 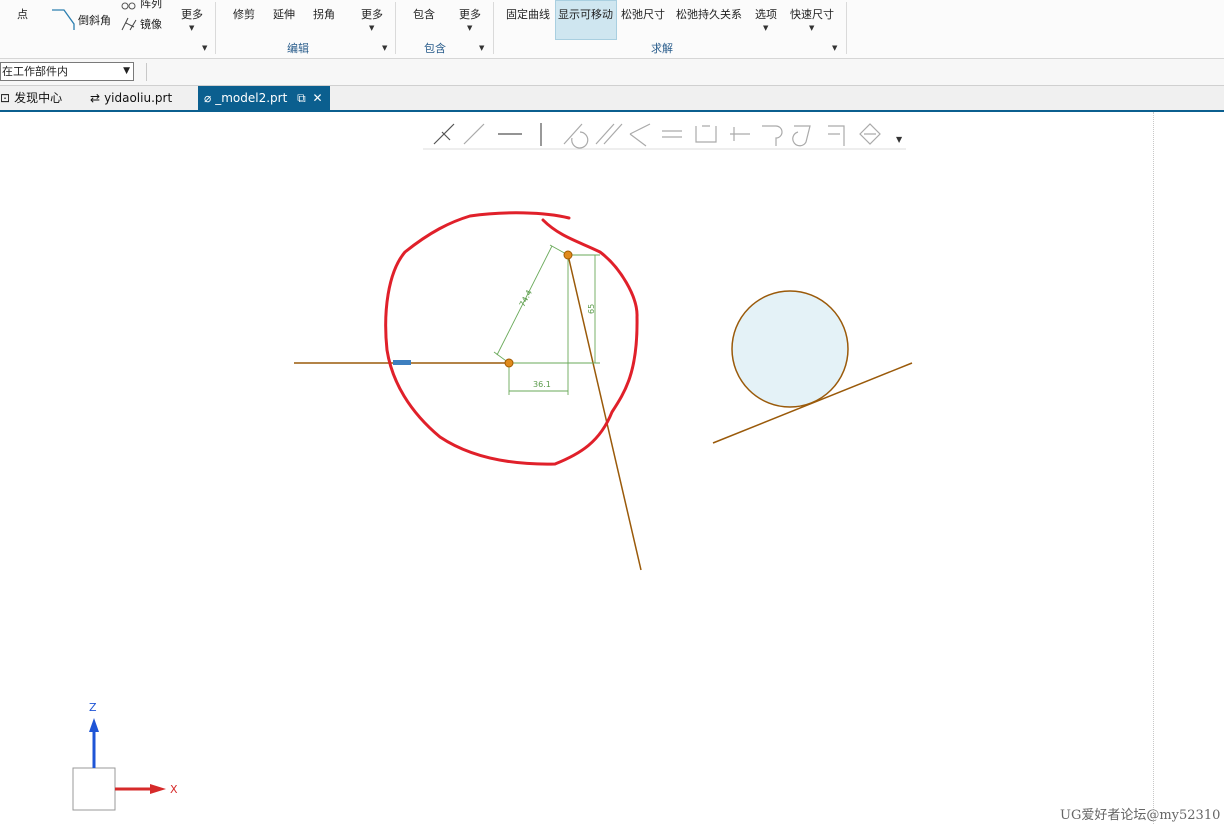 What do you see at coordinates (384, 48) in the screenshot?
I see `group-expand-icon-2: ▼` at bounding box center [384, 48].